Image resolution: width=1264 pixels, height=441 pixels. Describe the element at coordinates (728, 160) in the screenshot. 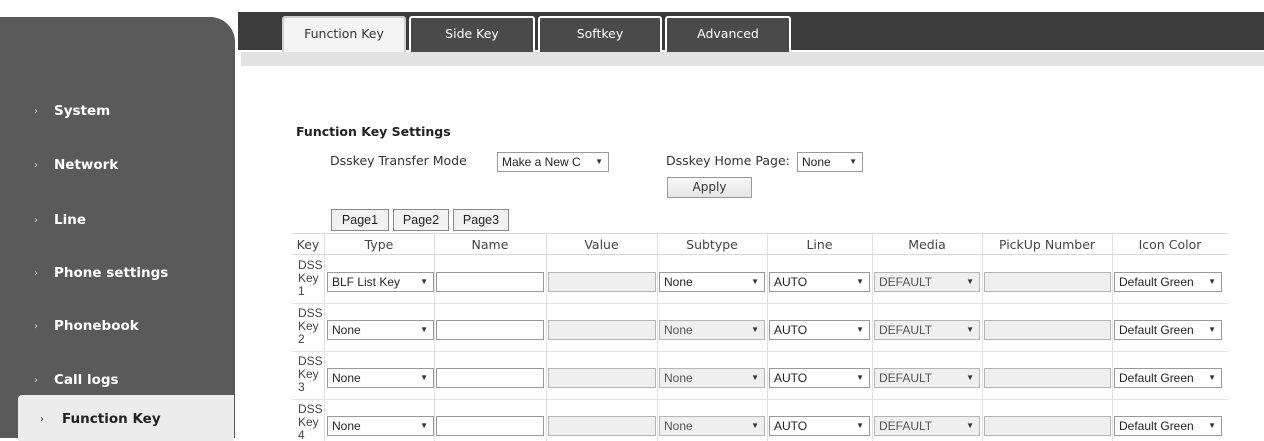

I see `home-page-label: Dsskey Home Page:` at that location.